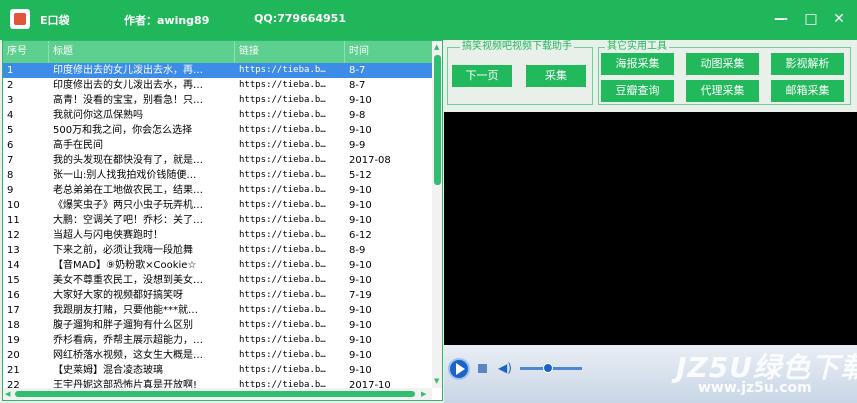 The height and width of the screenshot is (403, 857). Describe the element at coordinates (722, 64) in the screenshot. I see `gif-collect-button: 动图采集` at that location.